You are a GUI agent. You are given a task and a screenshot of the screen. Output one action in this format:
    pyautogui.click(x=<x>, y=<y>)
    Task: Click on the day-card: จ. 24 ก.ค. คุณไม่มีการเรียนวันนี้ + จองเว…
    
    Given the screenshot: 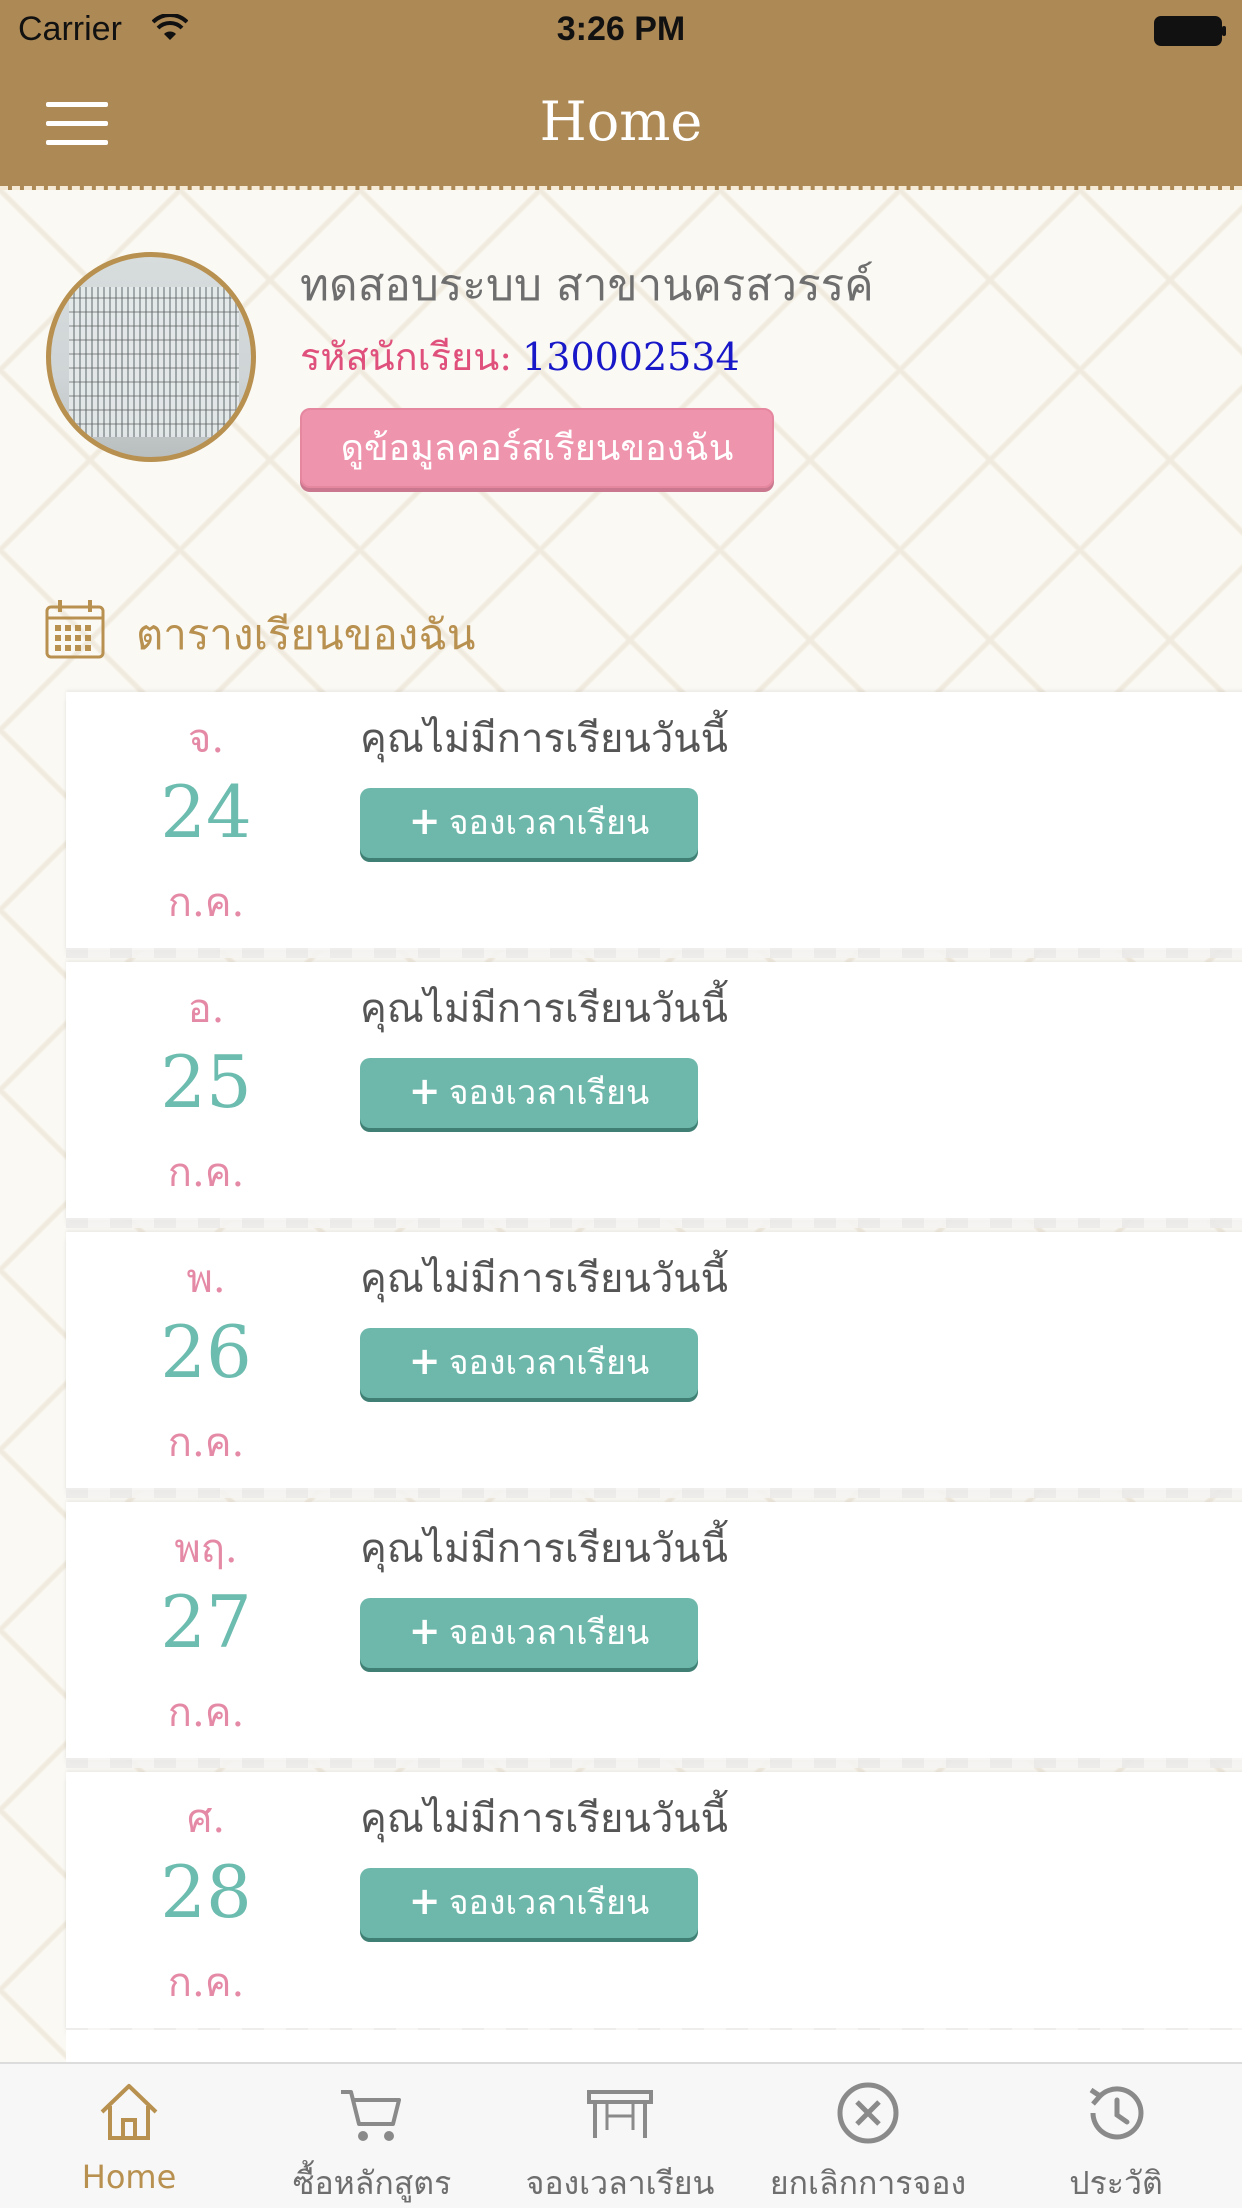 What is the action you would take?
    pyautogui.click(x=654, y=825)
    